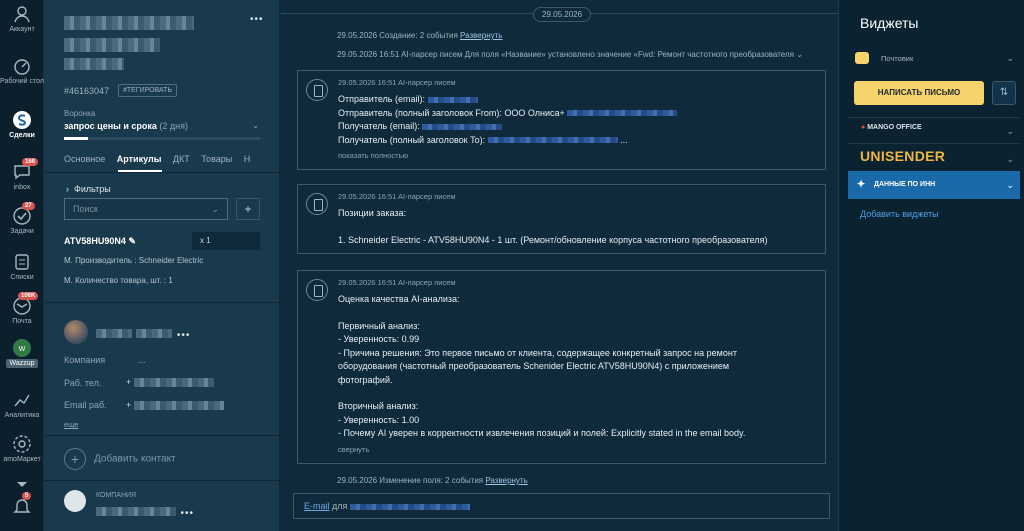  I want to click on work-email-value: +, so click(175, 405).